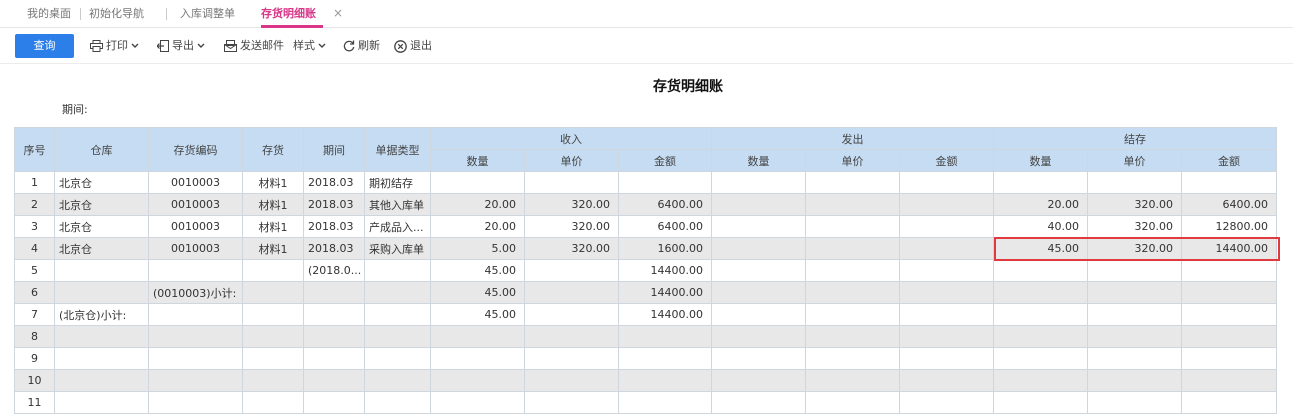 This screenshot has width=1293, height=414. Describe the element at coordinates (665, 204) in the screenshot. I see `cell-receipt-amount: 6400.00` at that location.